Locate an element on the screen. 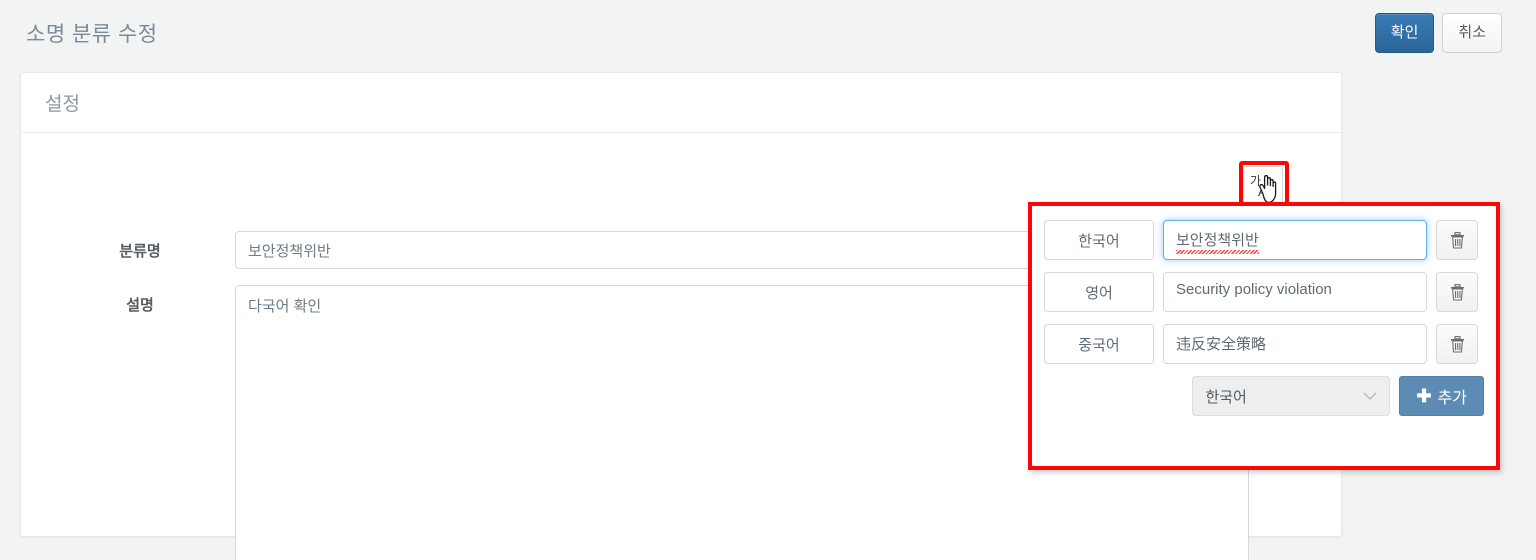 This screenshot has width=1536, height=560. list-item: 영어 Security policy violation is located at coordinates (1264, 292).